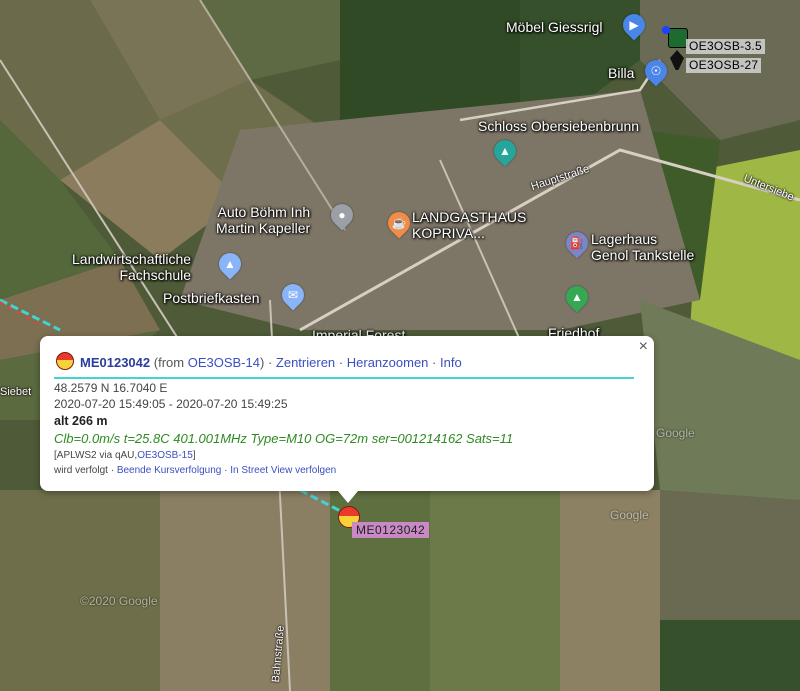 The width and height of the screenshot is (800, 691). What do you see at coordinates (643, 347) in the screenshot?
I see `close-icon: ×` at bounding box center [643, 347].